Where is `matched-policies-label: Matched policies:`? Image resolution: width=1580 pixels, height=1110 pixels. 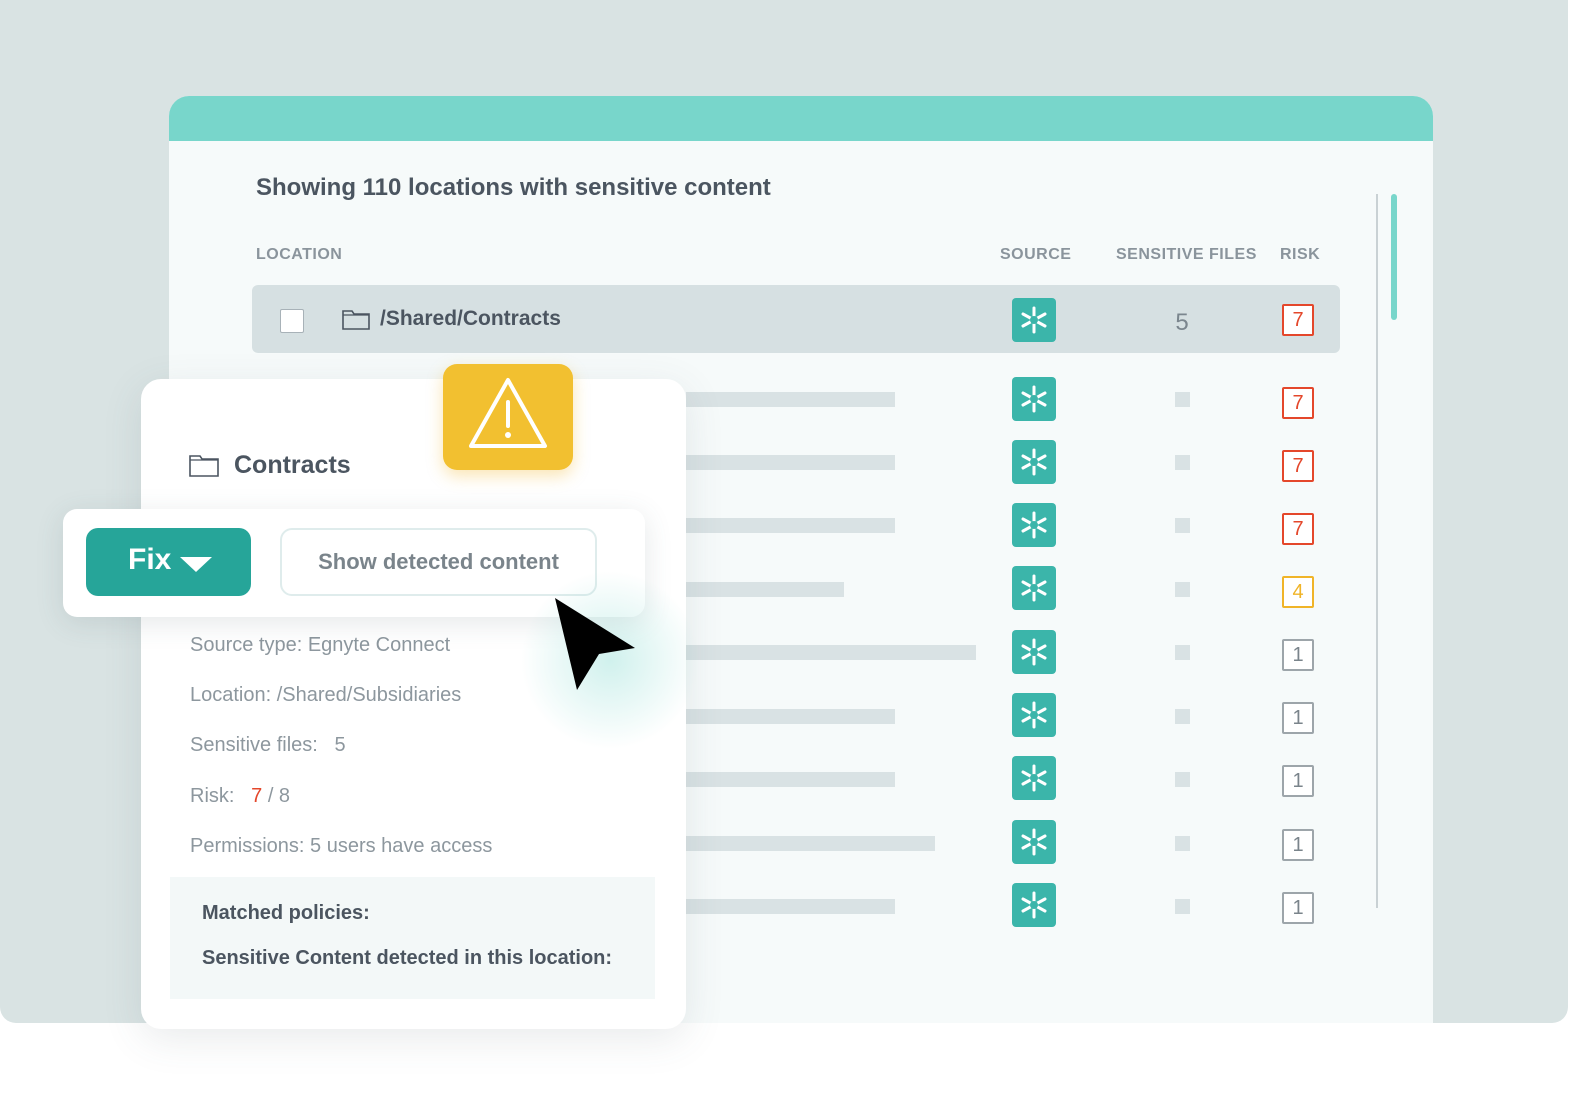
matched-policies-label: Matched policies: is located at coordinates (286, 913).